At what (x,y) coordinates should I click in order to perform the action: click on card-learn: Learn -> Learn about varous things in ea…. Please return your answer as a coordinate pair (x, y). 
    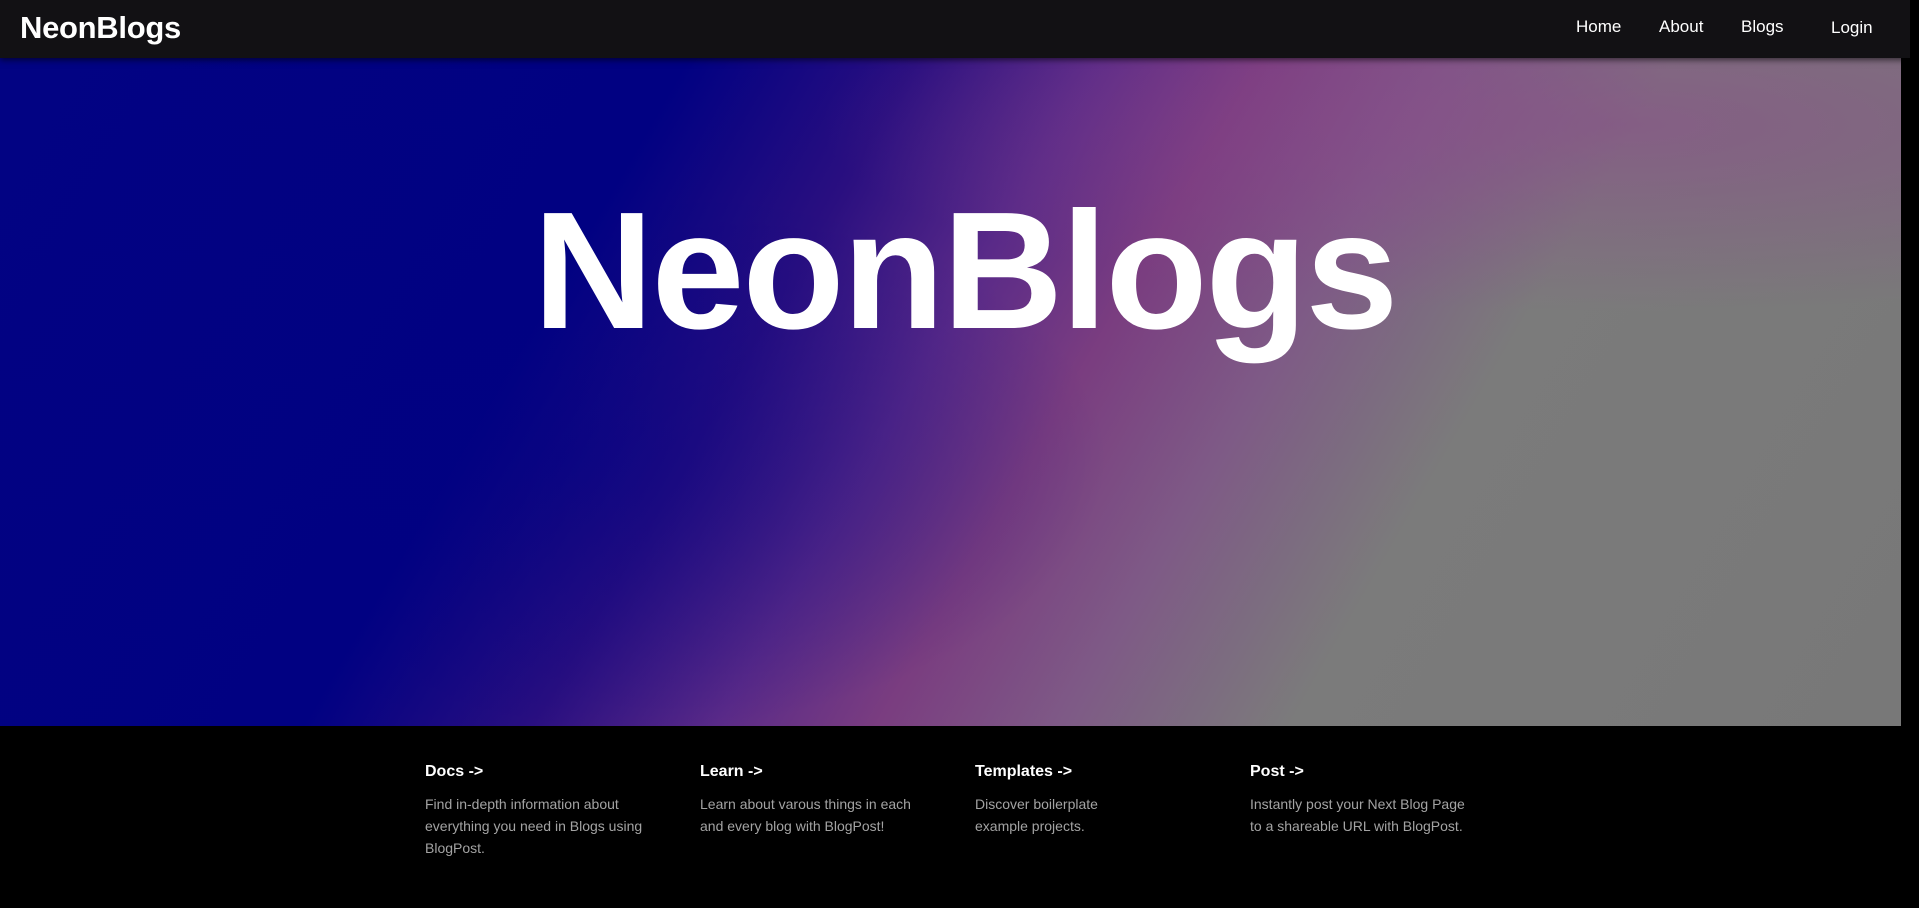
    Looking at the image, I should click on (815, 800).